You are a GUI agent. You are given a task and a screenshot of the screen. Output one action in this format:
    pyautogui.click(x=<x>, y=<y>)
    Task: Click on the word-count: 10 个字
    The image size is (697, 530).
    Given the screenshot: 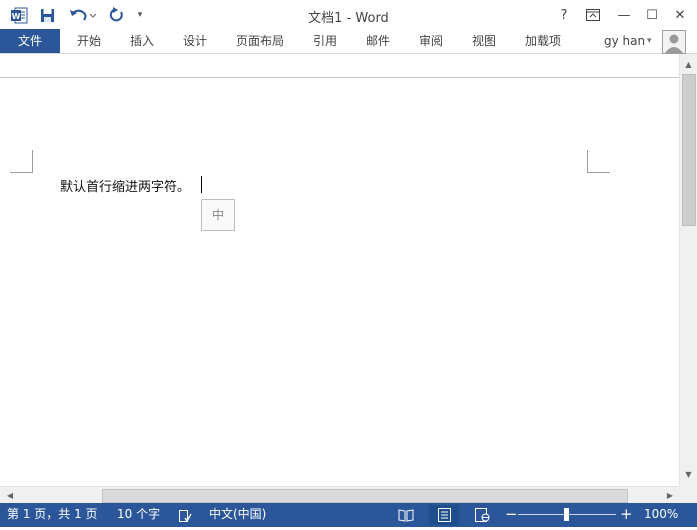 What is the action you would take?
    pyautogui.click(x=138, y=515)
    